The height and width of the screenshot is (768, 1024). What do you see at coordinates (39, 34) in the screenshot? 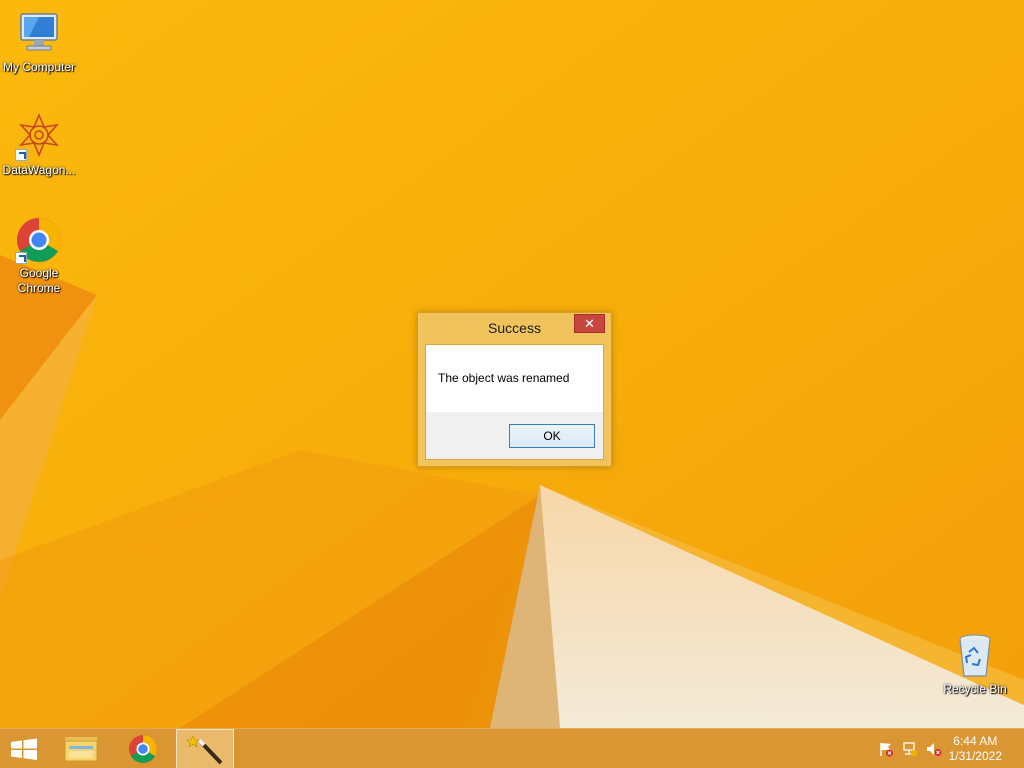
I see `computer-icon` at bounding box center [39, 34].